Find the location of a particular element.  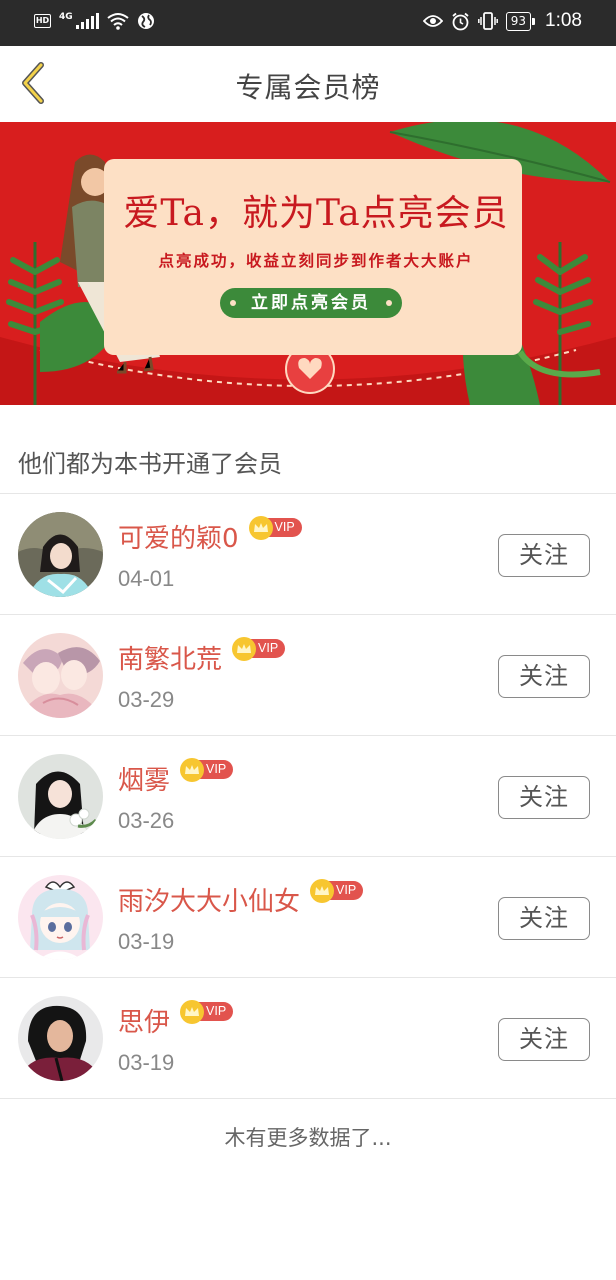

member-name-text: 烟雾 is located at coordinates (144, 781).